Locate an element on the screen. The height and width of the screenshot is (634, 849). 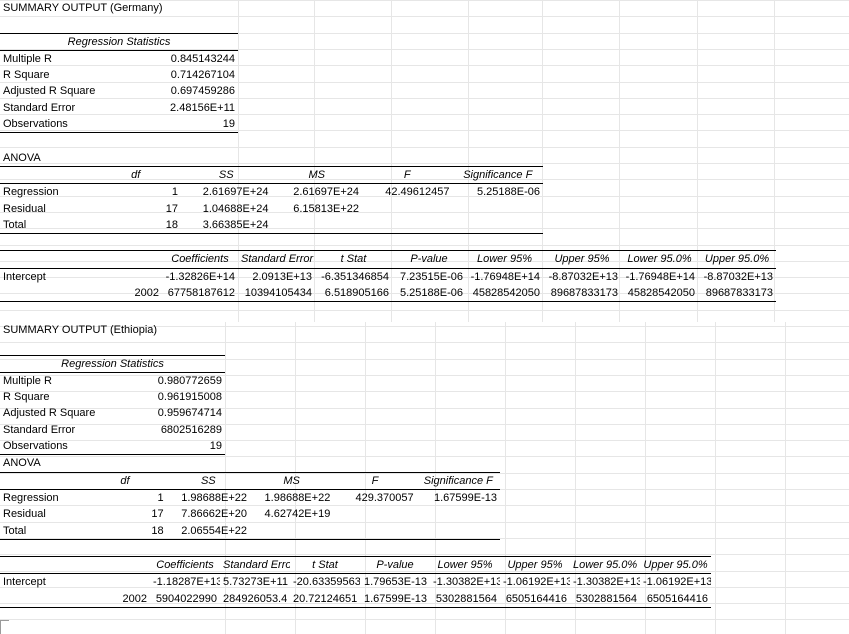
coef-upper95: 6505164416 is located at coordinates (535, 599).